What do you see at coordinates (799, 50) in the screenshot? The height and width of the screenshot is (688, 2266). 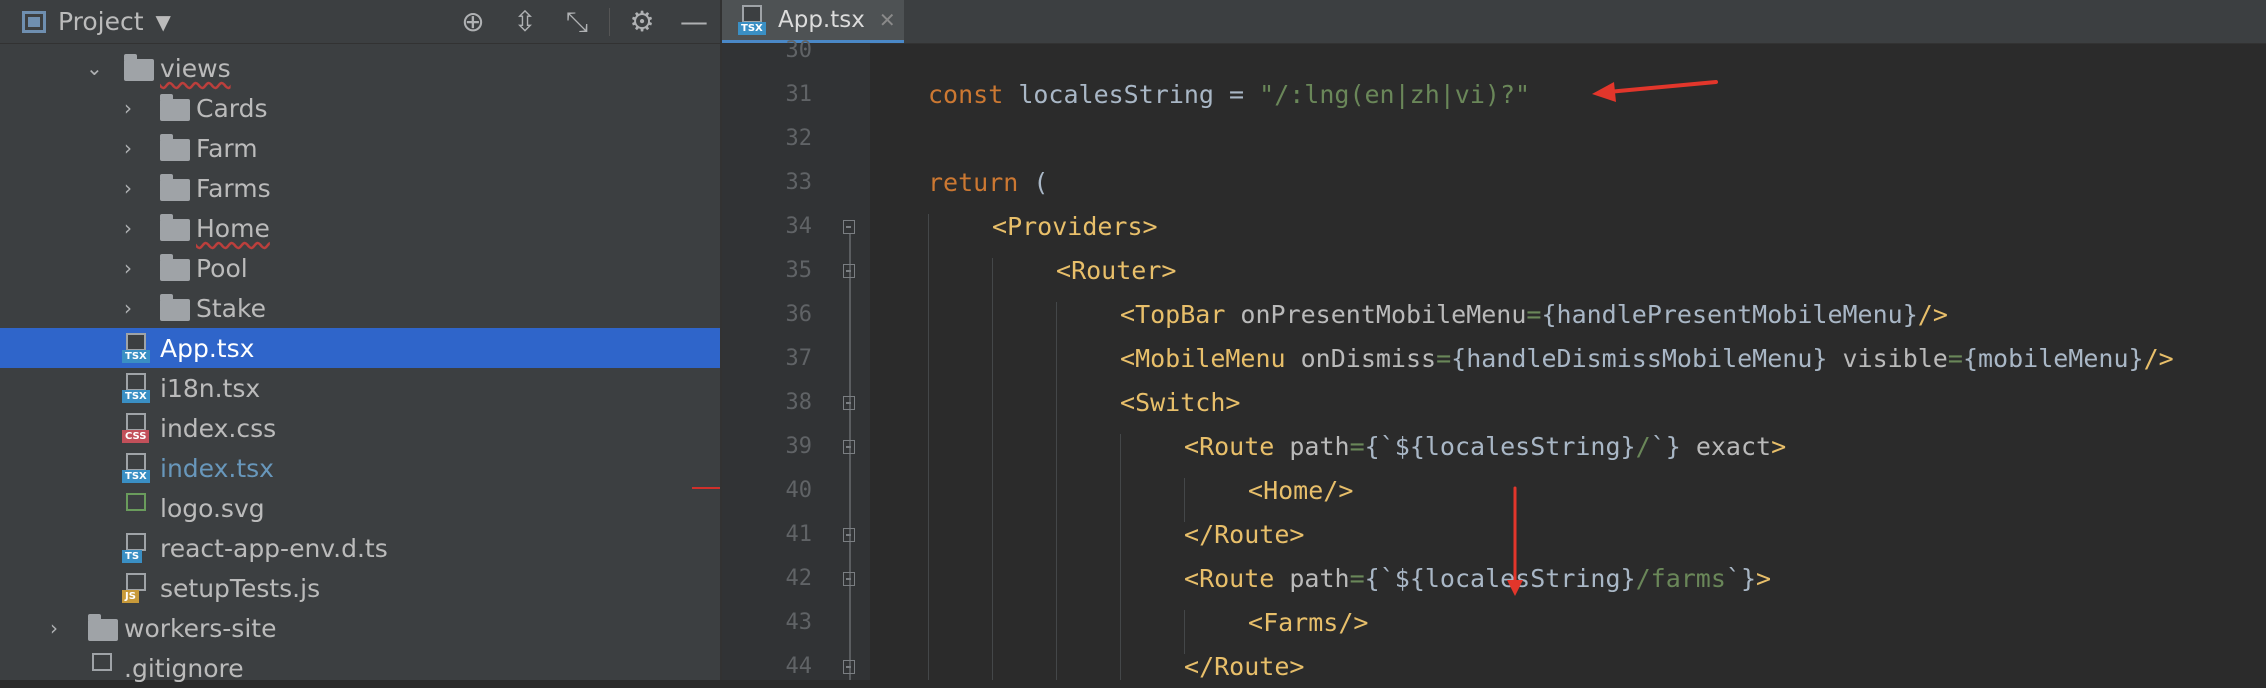 I see `line-number: 30` at bounding box center [799, 50].